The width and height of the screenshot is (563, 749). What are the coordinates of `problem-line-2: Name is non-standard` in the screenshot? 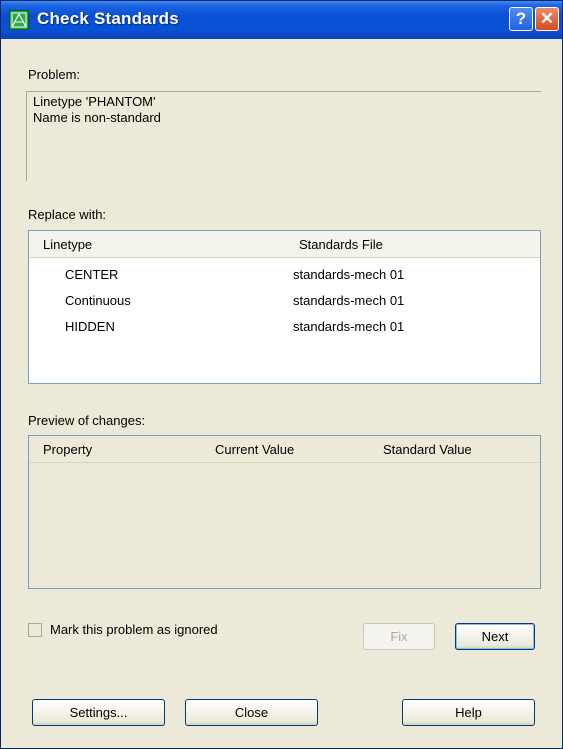 It's located at (97, 117).